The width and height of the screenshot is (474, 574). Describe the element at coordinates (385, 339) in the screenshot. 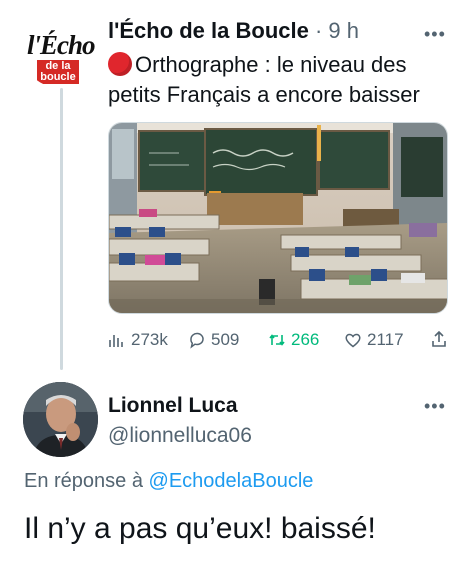

I see `like-count: 2117` at that location.